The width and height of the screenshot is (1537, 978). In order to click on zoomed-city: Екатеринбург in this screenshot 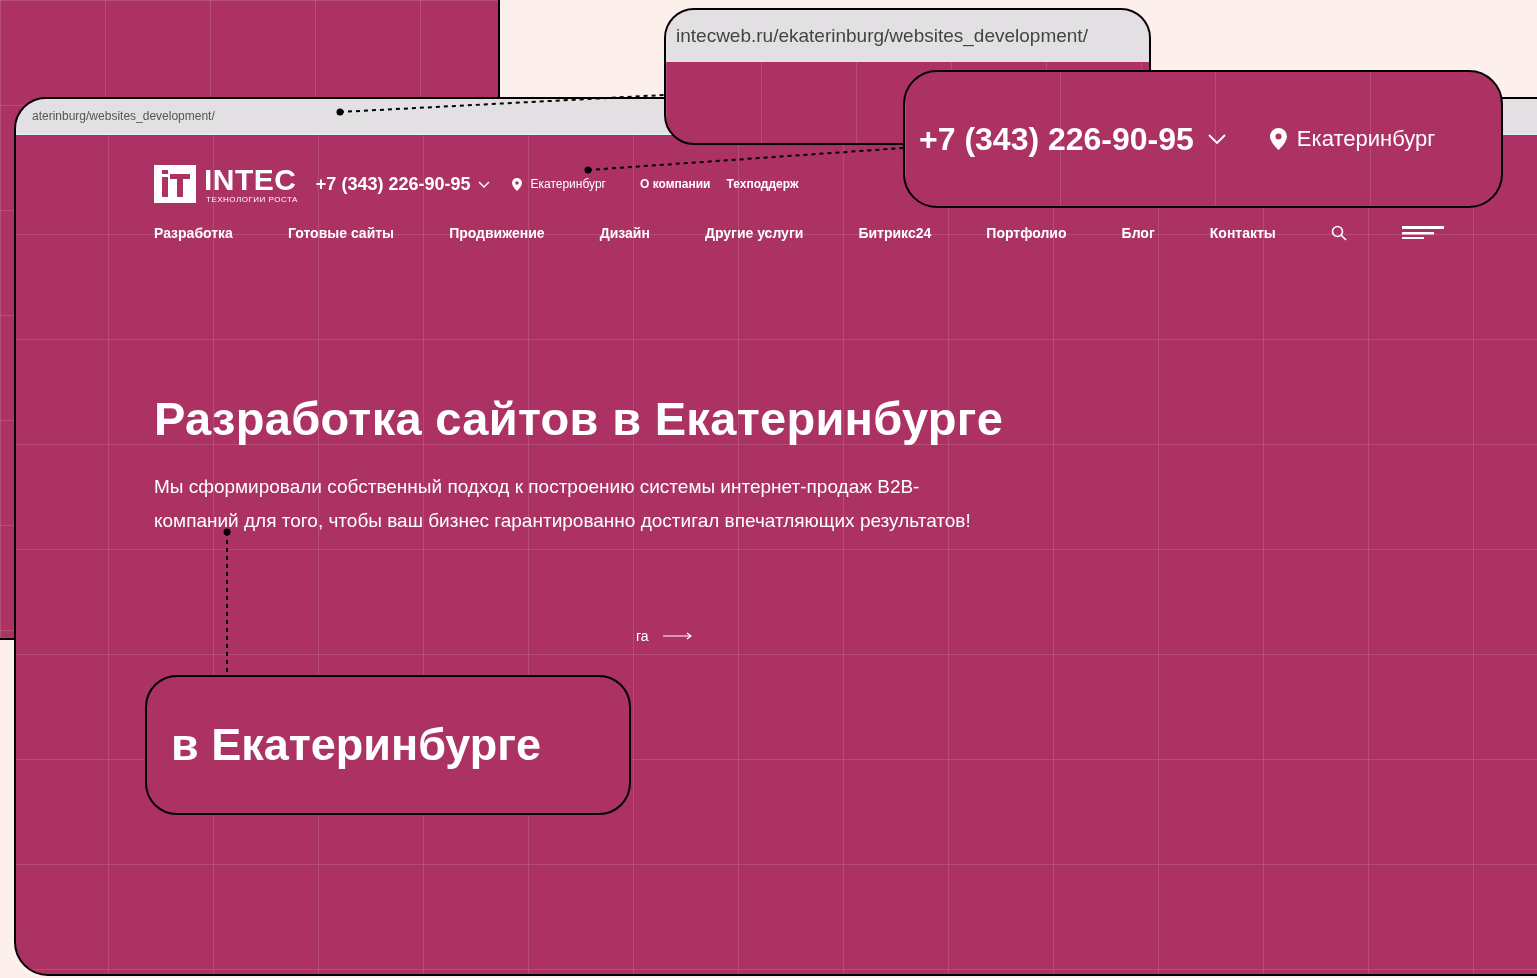, I will do `click(1366, 139)`.